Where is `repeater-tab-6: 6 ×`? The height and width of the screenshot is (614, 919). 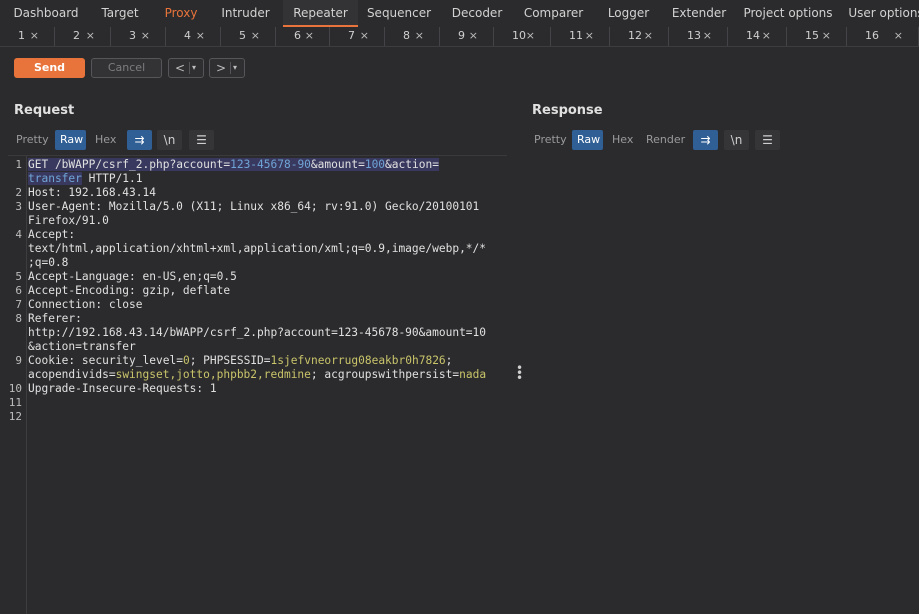 repeater-tab-6: 6 × is located at coordinates (303, 36).